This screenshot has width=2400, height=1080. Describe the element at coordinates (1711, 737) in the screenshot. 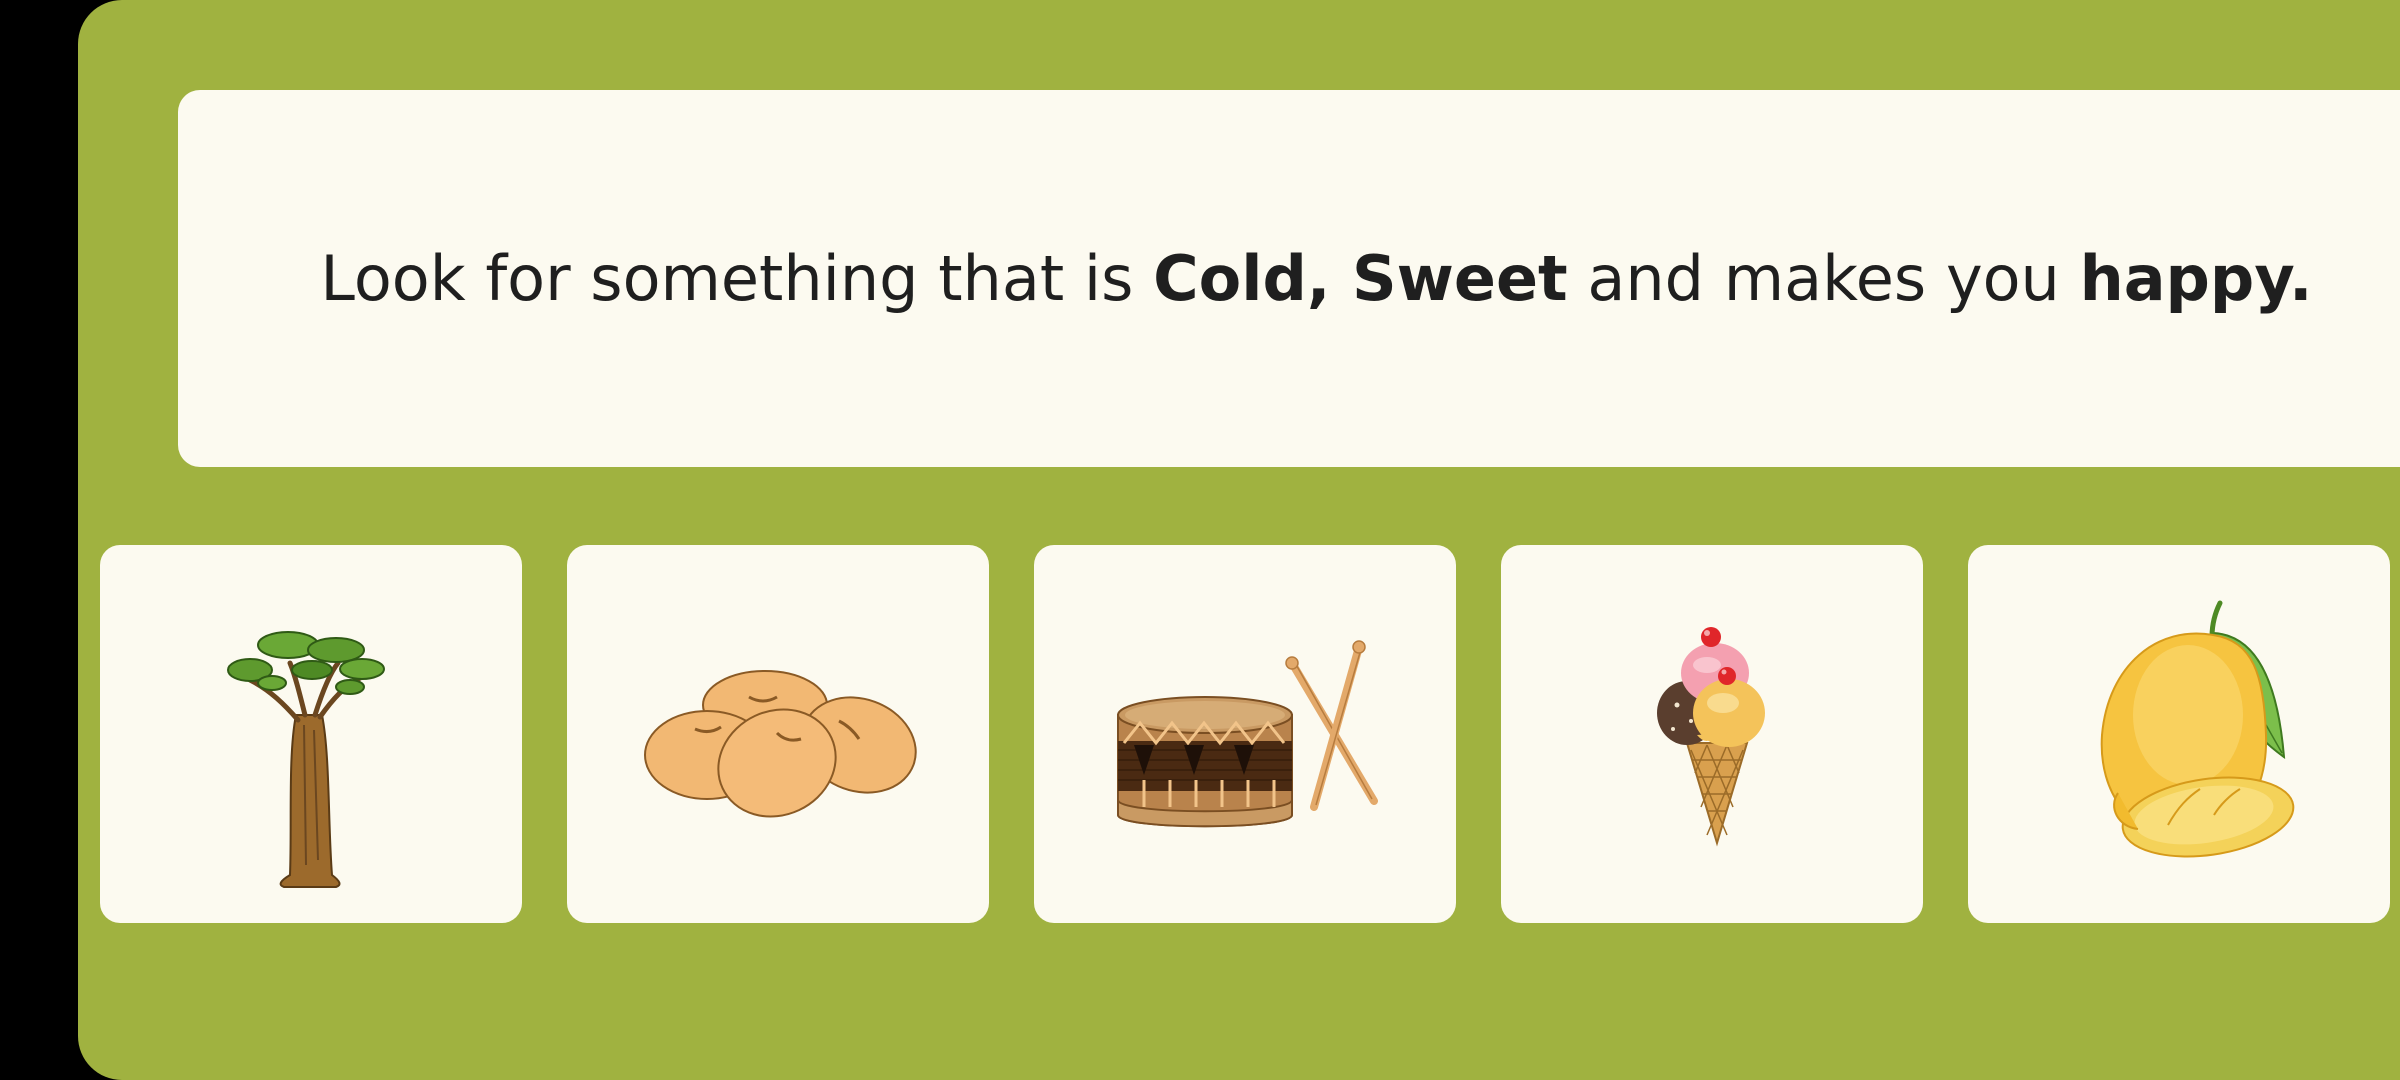

I see `ice-cream-icon` at that location.